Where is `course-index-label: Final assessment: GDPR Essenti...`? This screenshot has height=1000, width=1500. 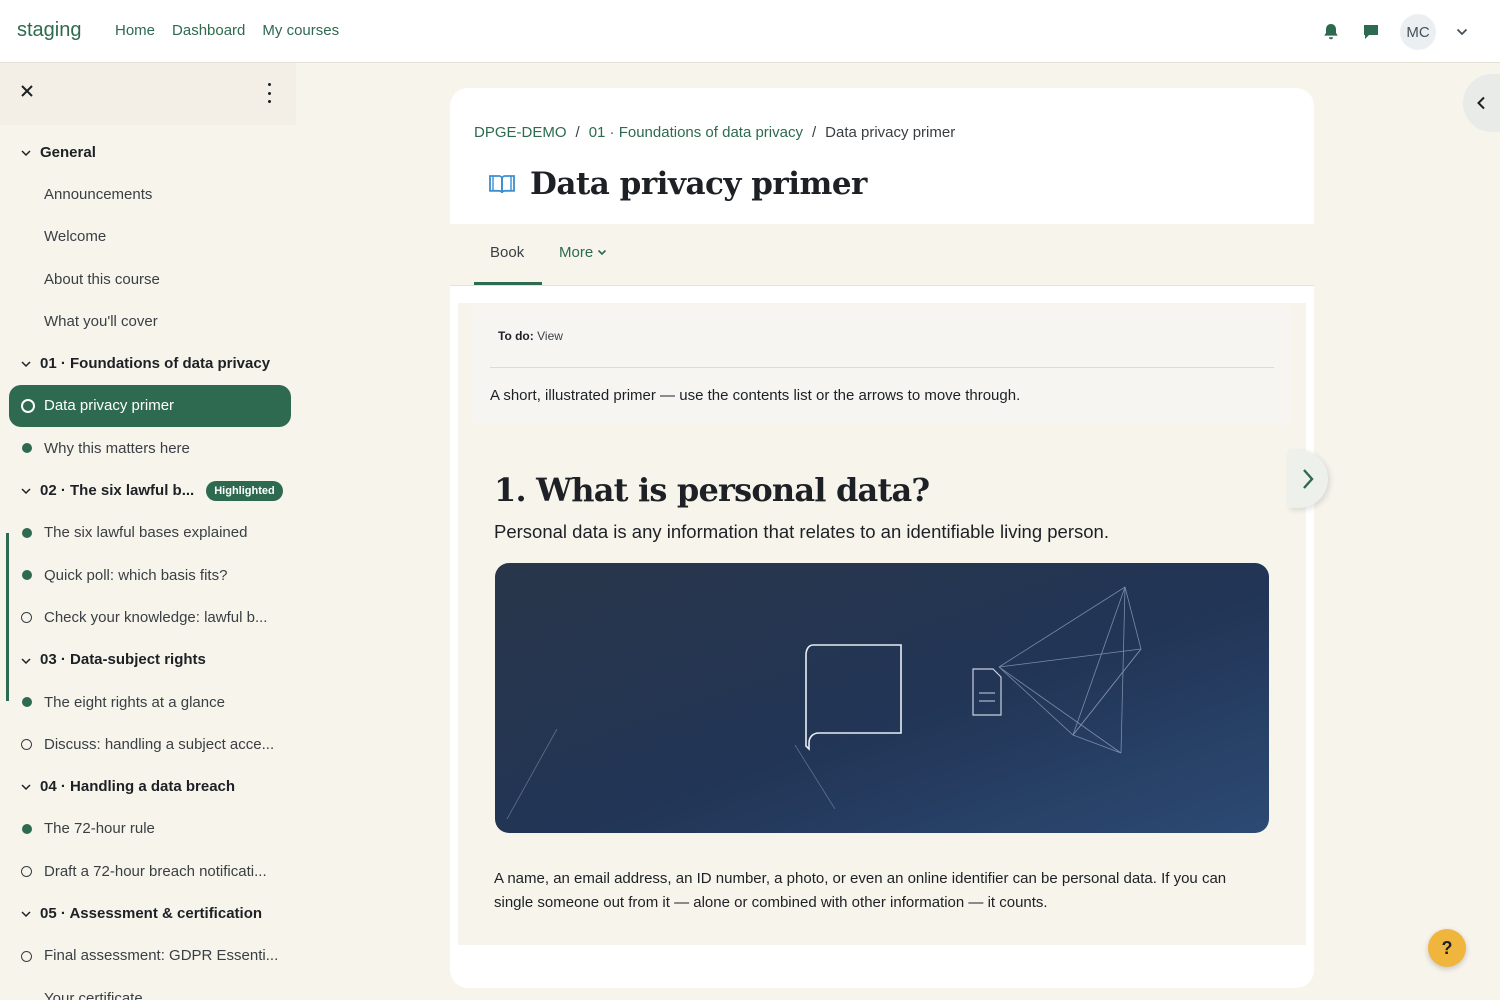
course-index-label: Final assessment: GDPR Essenti... is located at coordinates (161, 956).